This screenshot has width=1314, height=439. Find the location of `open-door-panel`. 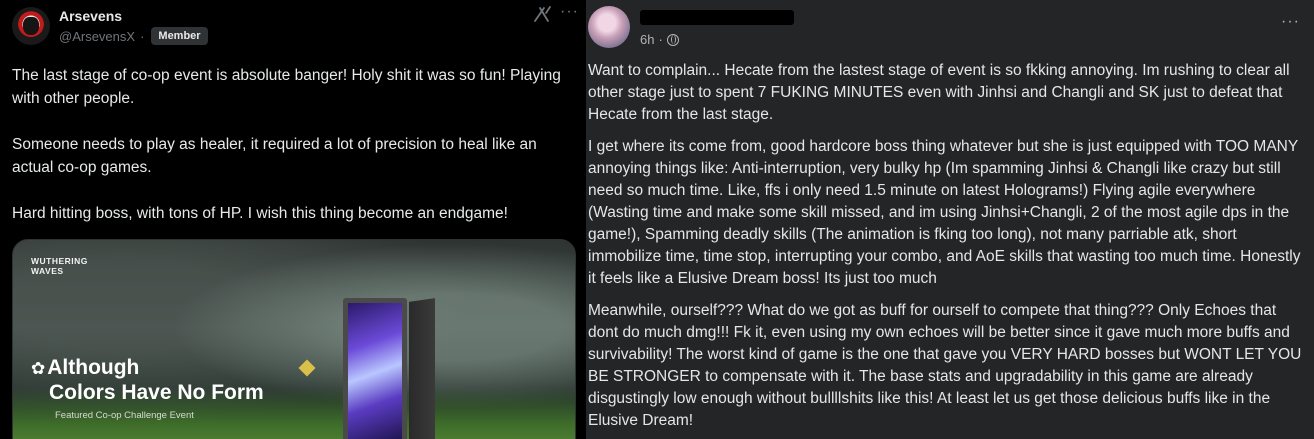

open-door-panel is located at coordinates (422, 368).